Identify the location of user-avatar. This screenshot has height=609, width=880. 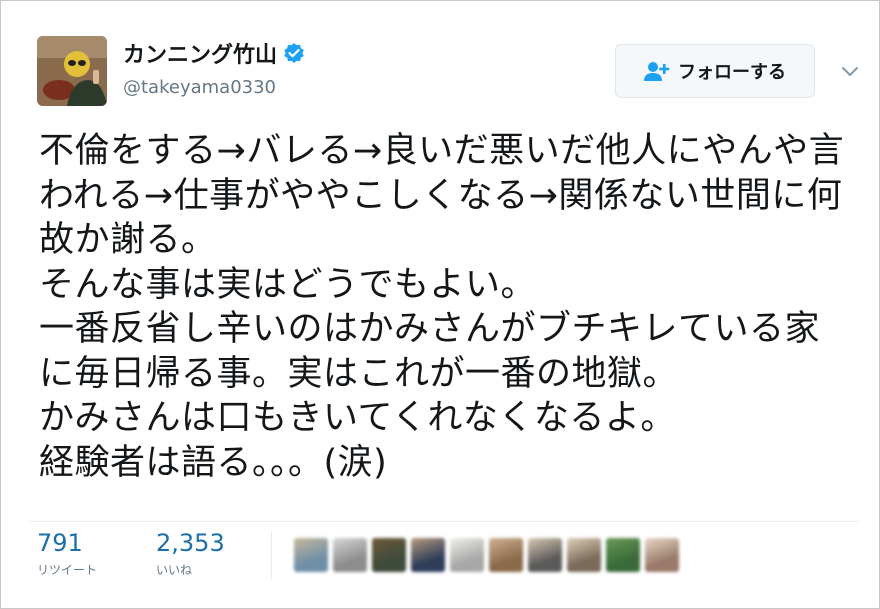
(72, 71).